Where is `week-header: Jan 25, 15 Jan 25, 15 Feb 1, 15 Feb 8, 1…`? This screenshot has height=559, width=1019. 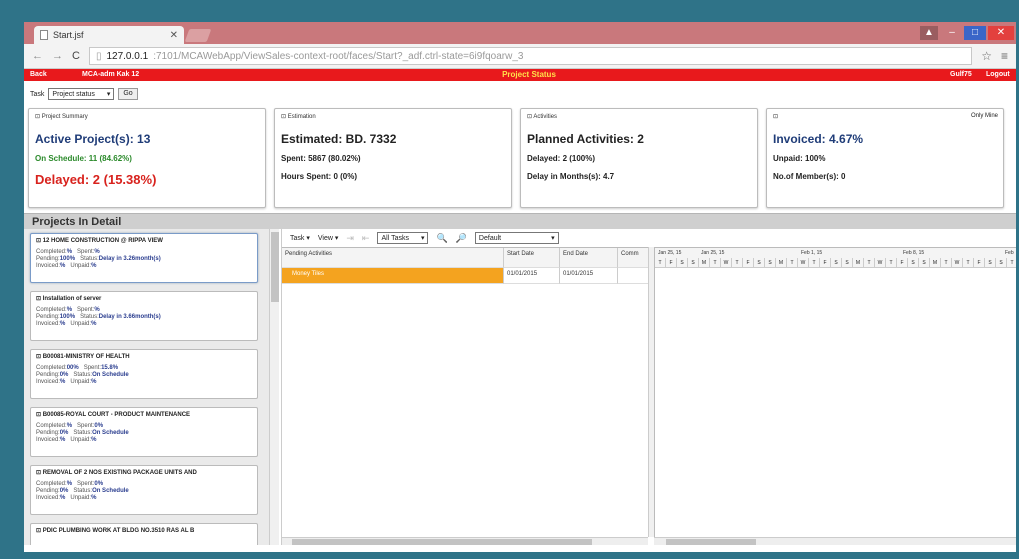 week-header: Jan 25, 15 Jan 25, 15 Feb 1, 15 Feb 8, 1… is located at coordinates (835, 253).